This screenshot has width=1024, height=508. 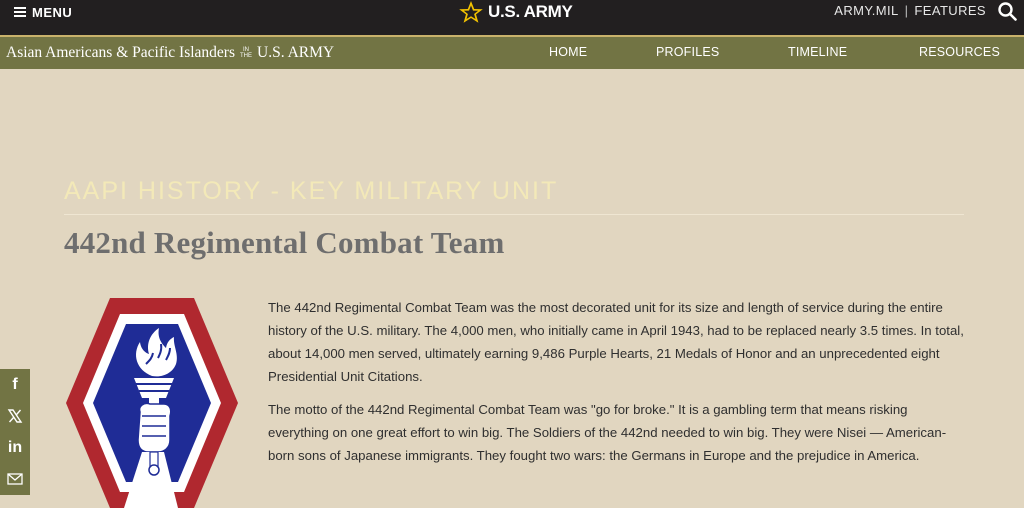 What do you see at coordinates (1007, 11) in the screenshot?
I see `search-icon` at bounding box center [1007, 11].